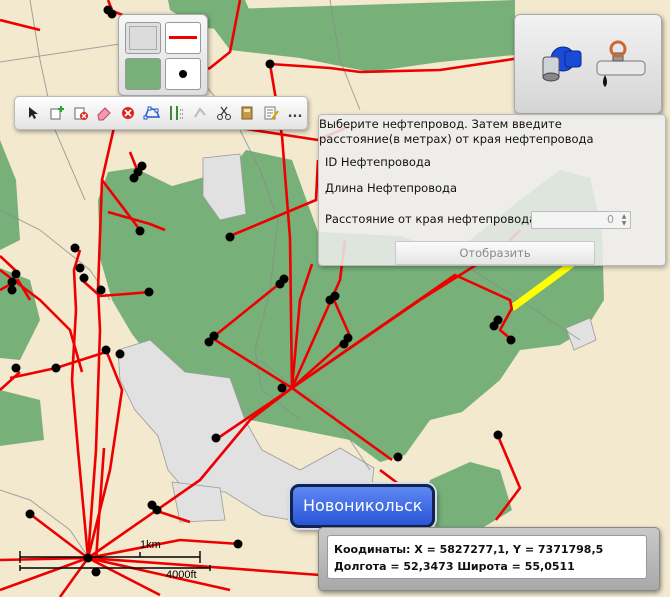 The image size is (670, 597). Describe the element at coordinates (150, 545) in the screenshot. I see `scale-bar-km-label: 1km` at that location.